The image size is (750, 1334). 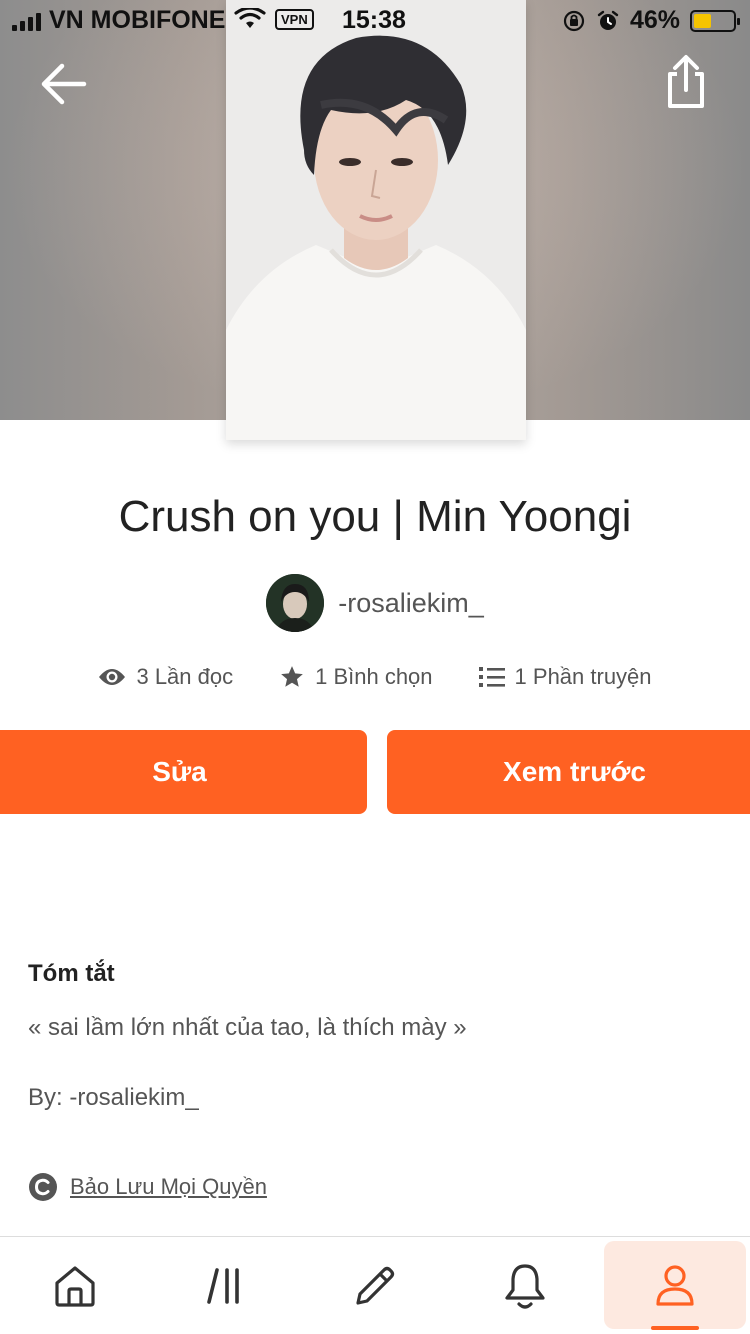 I want to click on story-cover-image, so click(x=376, y=220).